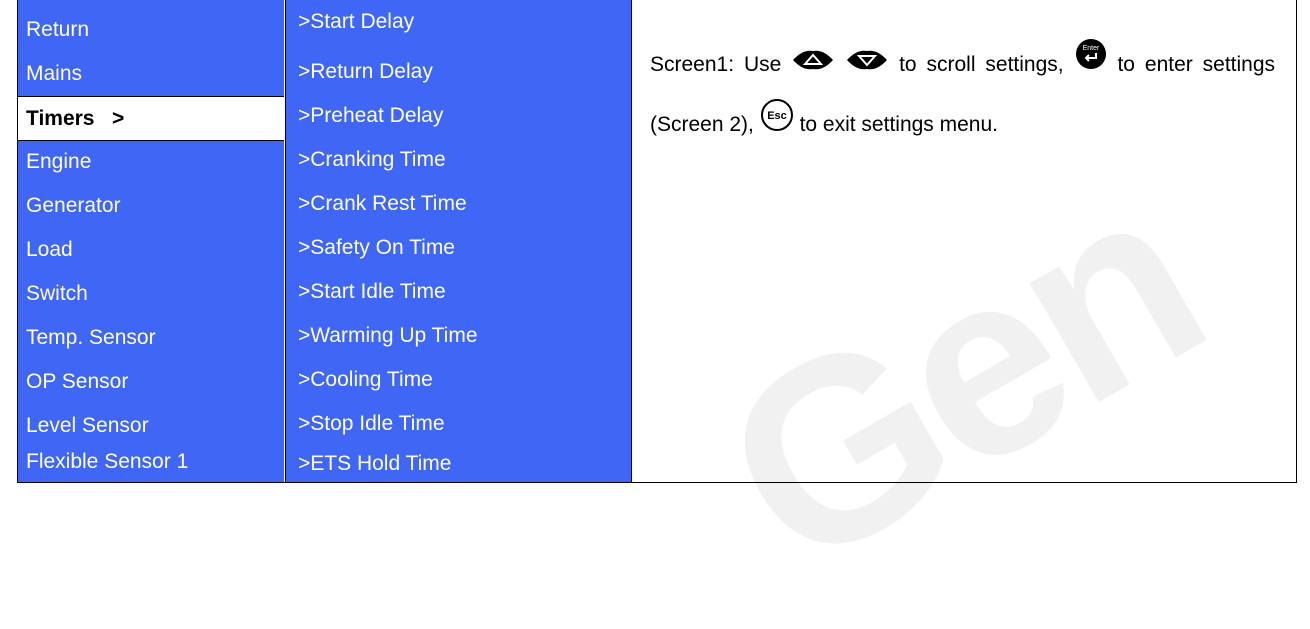 Image resolution: width=1310 pixels, height=629 pixels. I want to click on menu-item-flexible-sensor-1: Flexible Sensor 1, so click(107, 462).